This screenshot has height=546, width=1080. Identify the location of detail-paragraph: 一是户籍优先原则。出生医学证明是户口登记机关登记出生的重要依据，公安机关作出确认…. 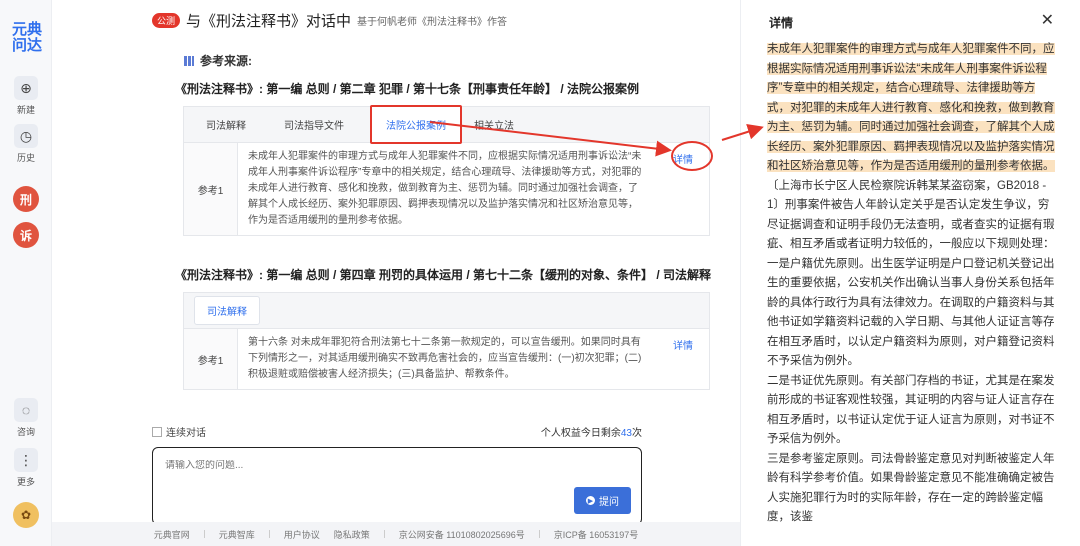
(911, 312).